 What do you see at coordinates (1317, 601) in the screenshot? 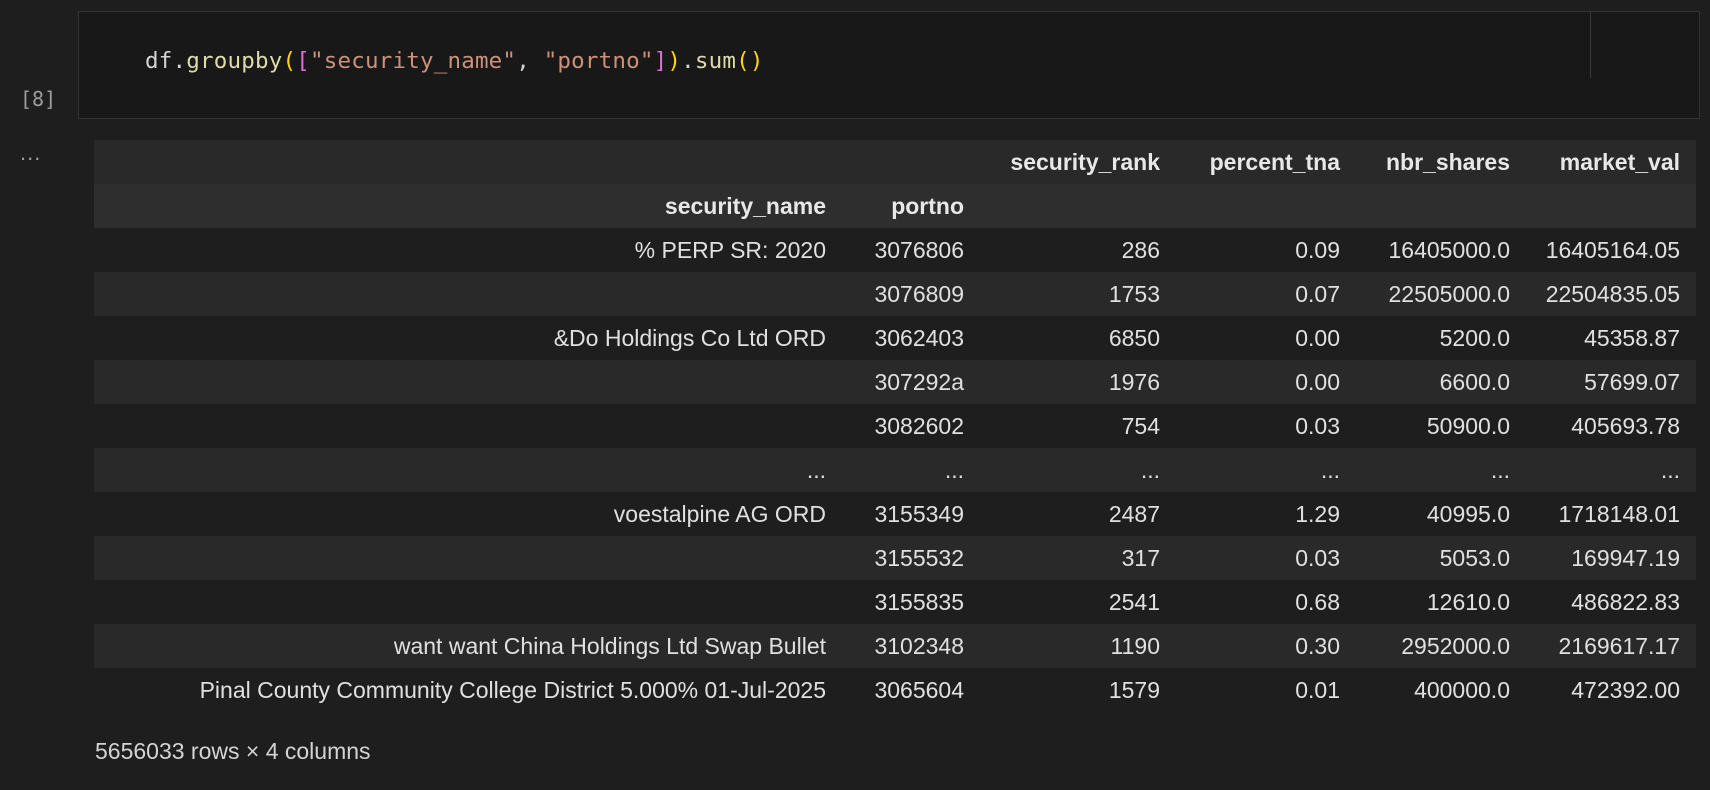
I see `table-cell: 0.68` at bounding box center [1317, 601].